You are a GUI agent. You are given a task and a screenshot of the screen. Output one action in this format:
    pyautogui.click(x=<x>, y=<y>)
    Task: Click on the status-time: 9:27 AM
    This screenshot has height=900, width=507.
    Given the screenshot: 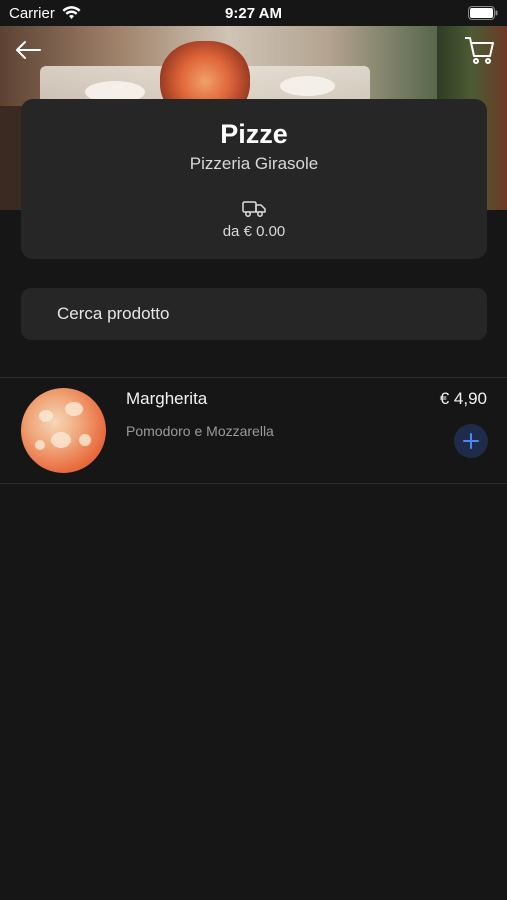 What is the action you would take?
    pyautogui.click(x=253, y=13)
    